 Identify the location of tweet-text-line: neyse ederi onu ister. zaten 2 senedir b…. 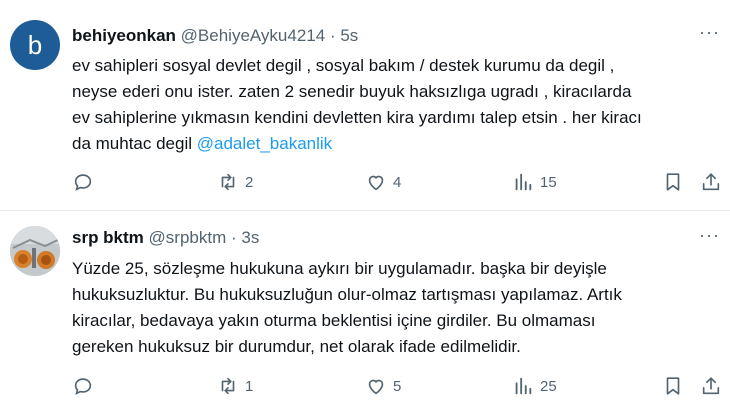
(352, 91).